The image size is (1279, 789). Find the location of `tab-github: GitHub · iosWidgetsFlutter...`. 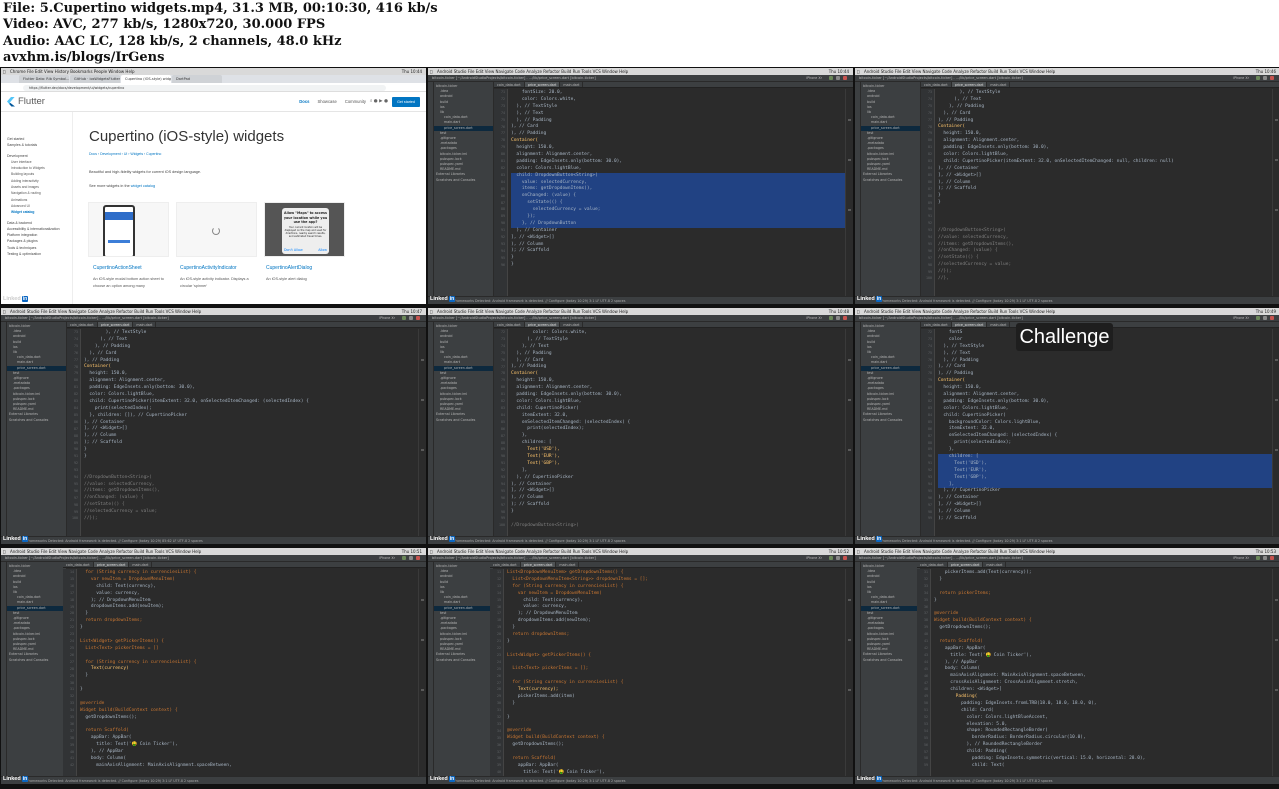

tab-github: GitHub · iosWidgetsFlutter... is located at coordinates (95, 79).